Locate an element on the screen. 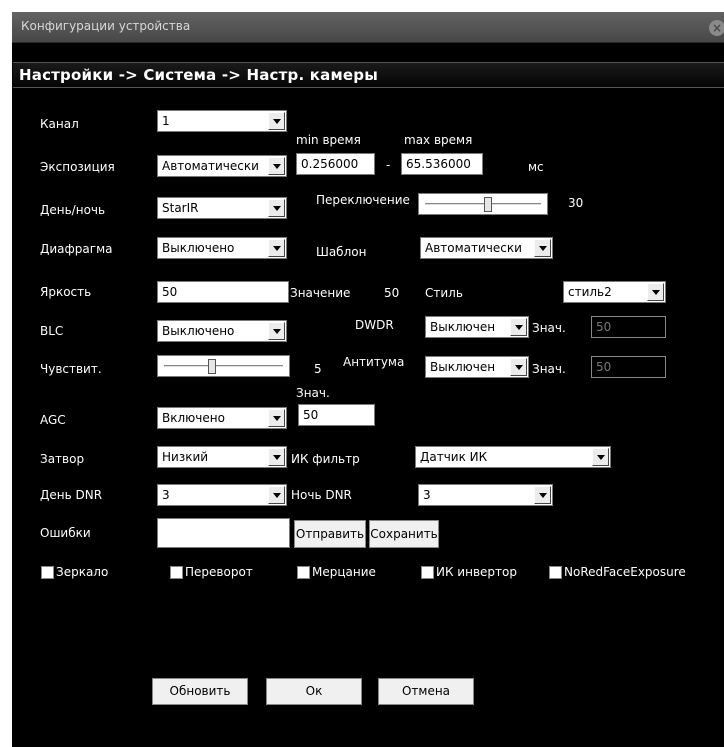 The image size is (724, 747). flip-checkbox: Переворот is located at coordinates (211, 572).